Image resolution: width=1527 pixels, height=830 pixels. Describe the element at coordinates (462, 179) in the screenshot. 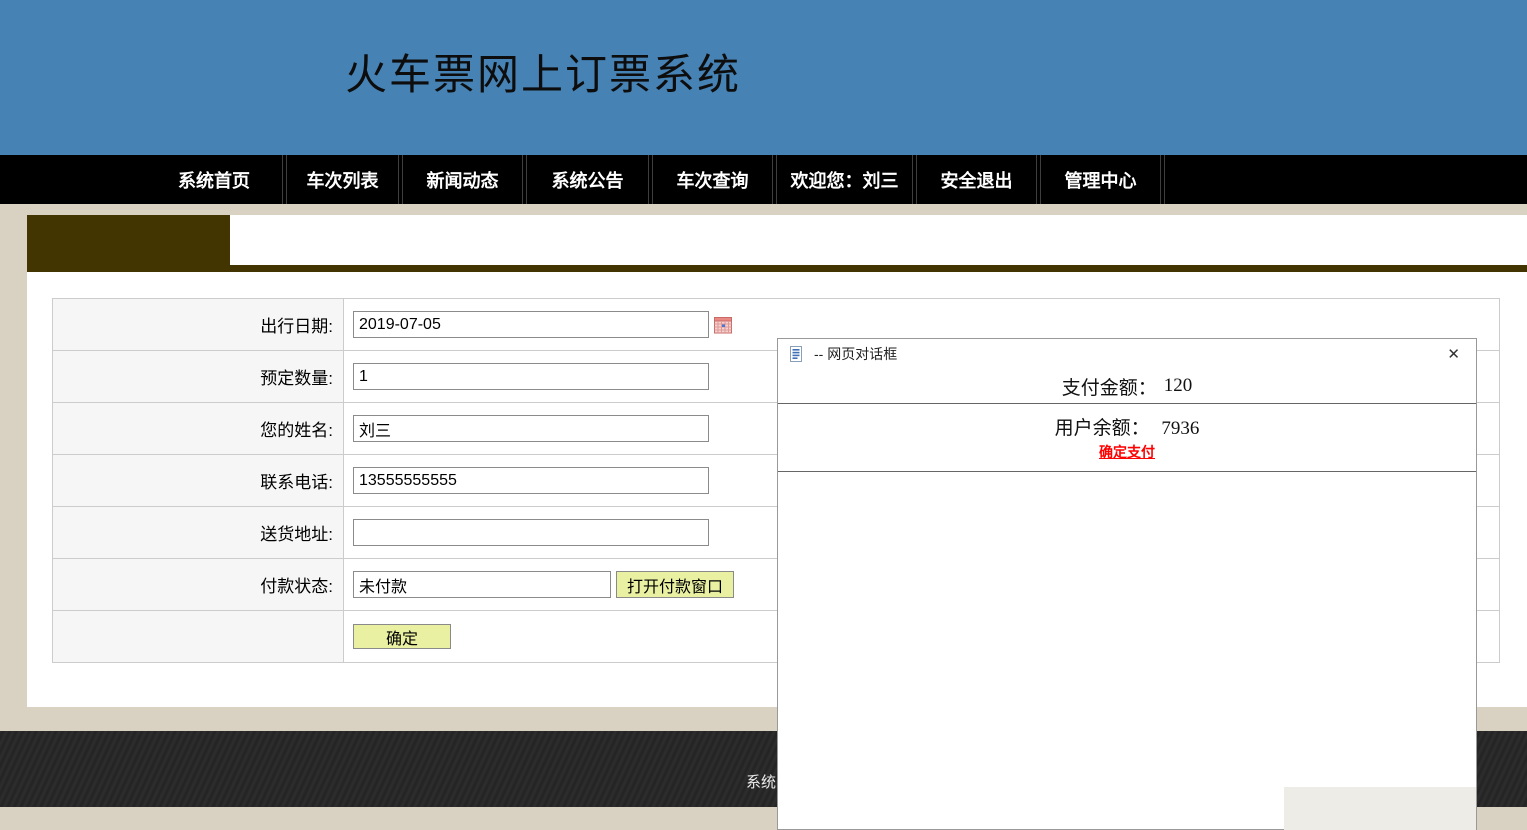

I see `nav-item-news: 新闻动态` at that location.